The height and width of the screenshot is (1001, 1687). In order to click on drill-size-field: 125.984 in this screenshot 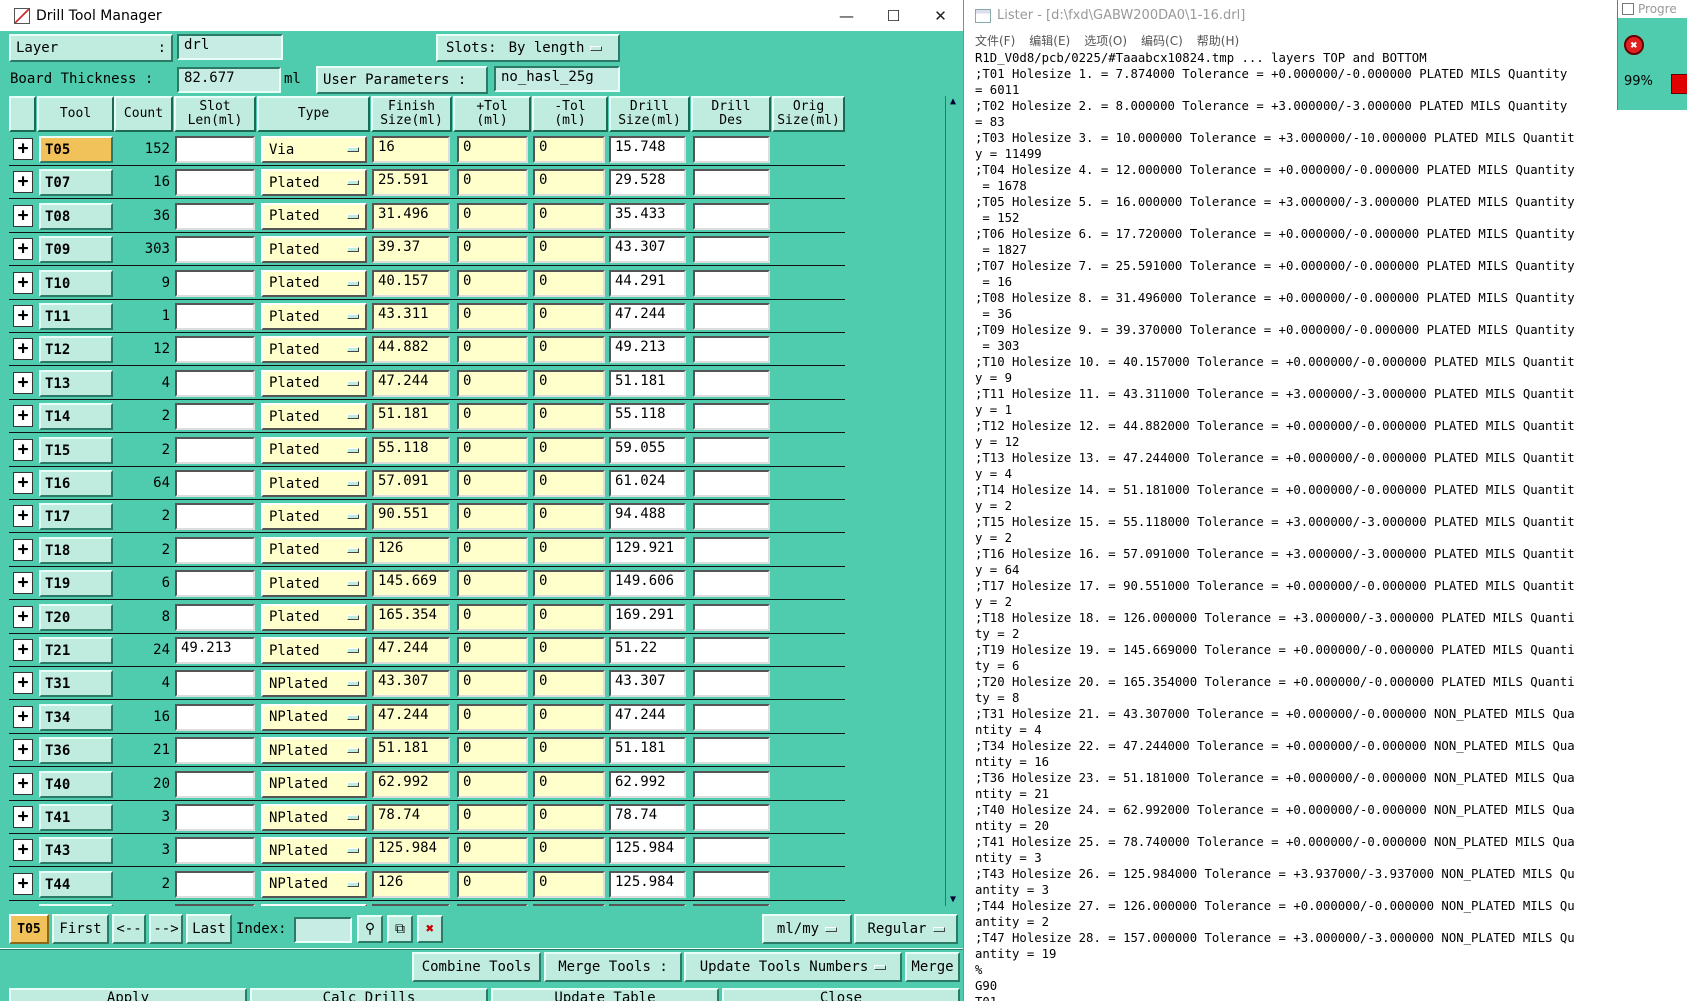, I will do `click(647, 851)`.